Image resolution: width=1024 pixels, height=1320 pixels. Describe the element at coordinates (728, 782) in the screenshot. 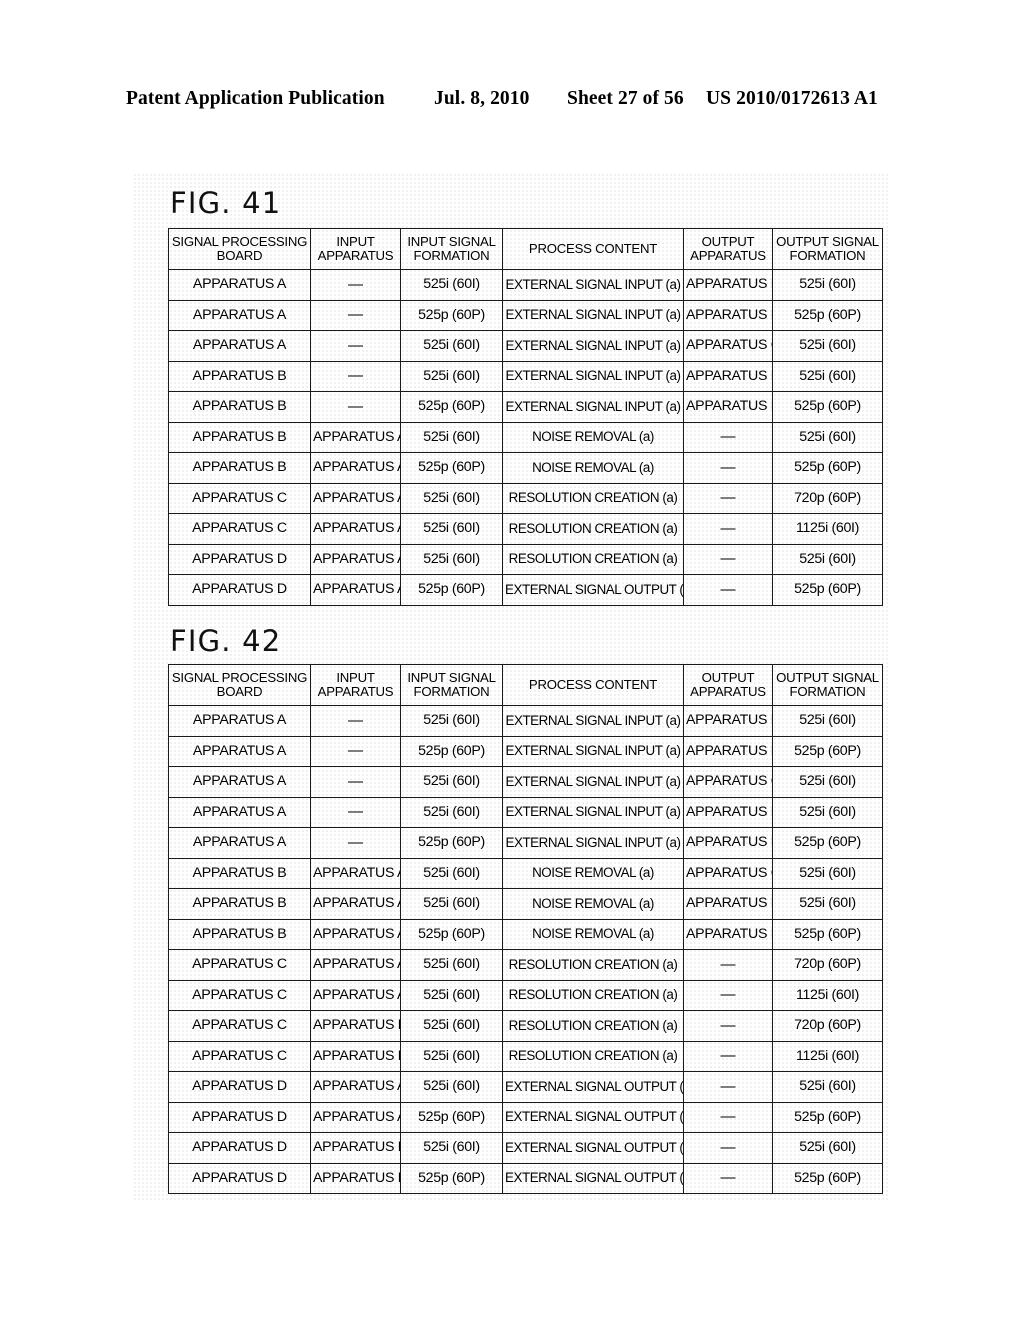

I see `cell-output-apparatus: APPARATUS C` at that location.